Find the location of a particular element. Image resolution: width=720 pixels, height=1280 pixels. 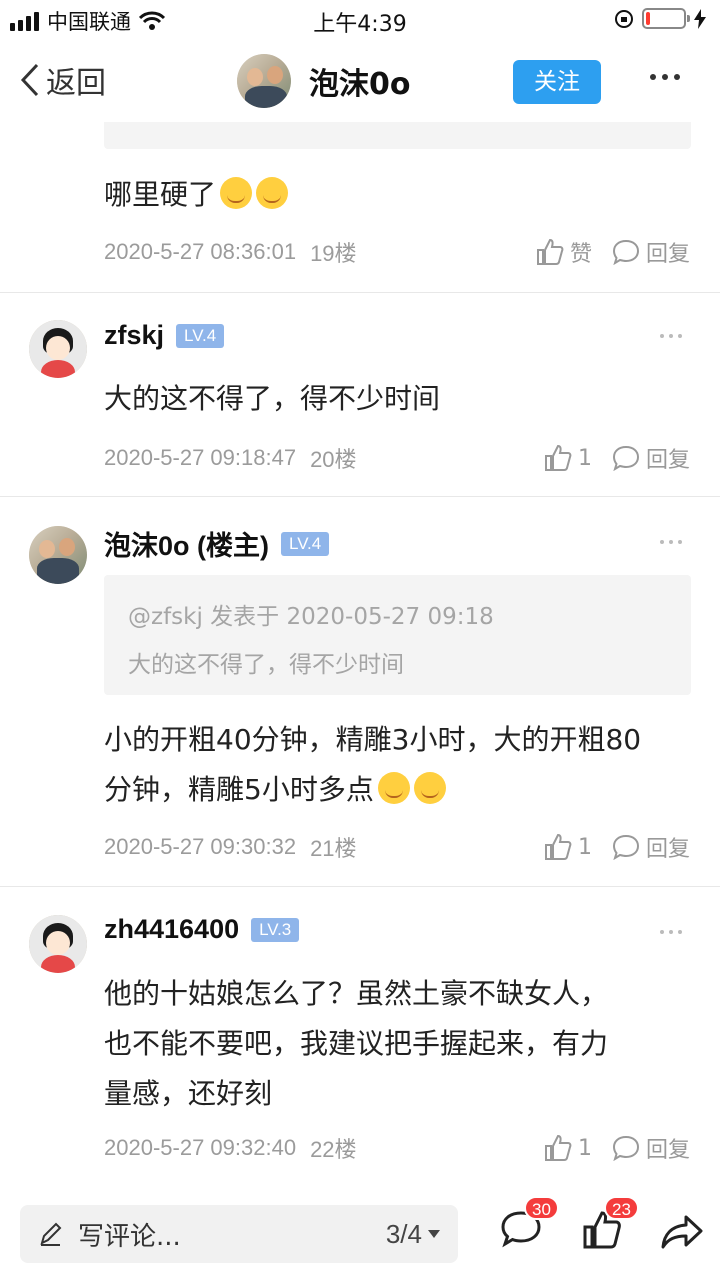

like-count-badge: 23 is located at coordinates (621, 1208).